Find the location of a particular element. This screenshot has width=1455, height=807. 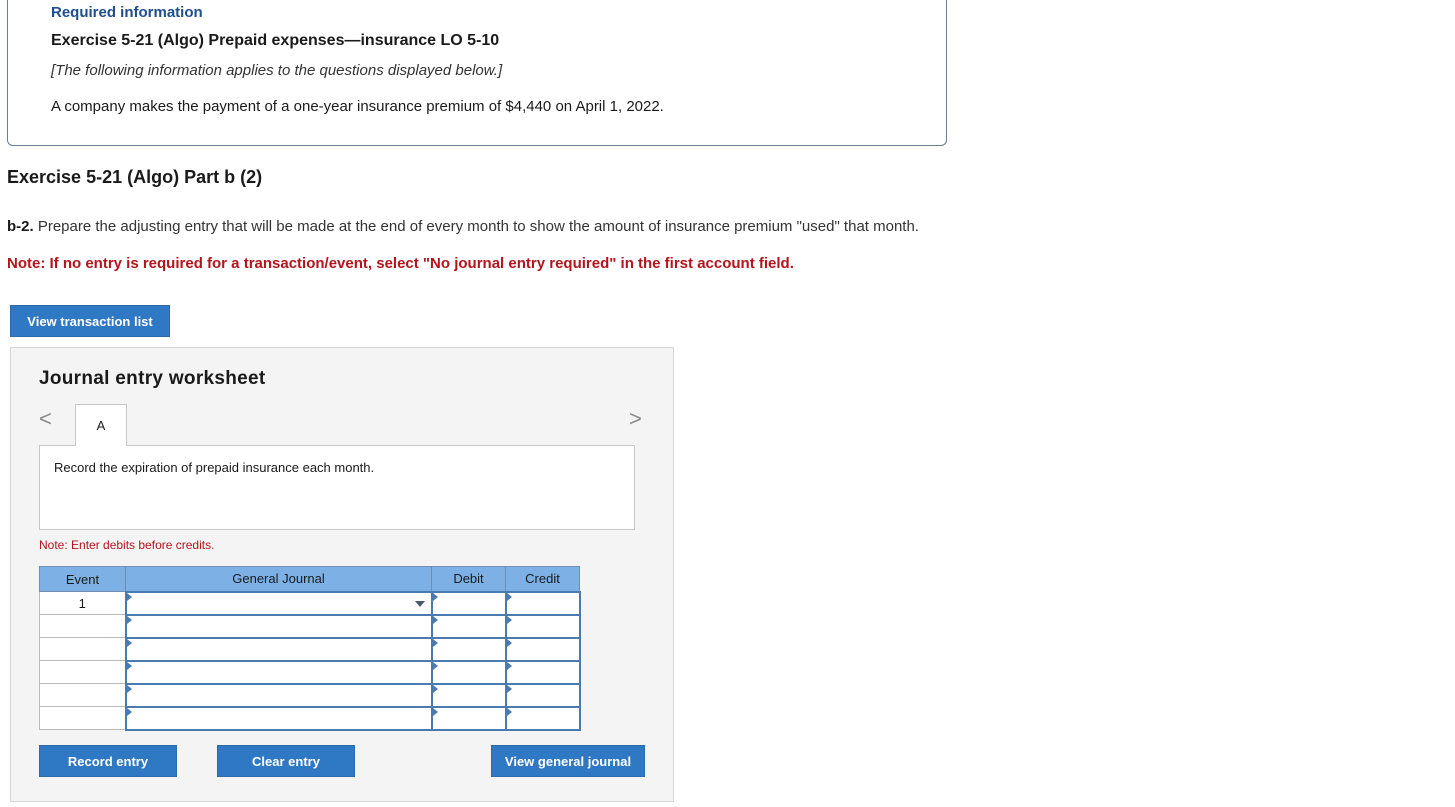

journal-table-header: Event General Journal Debit Credit is located at coordinates (309, 579).